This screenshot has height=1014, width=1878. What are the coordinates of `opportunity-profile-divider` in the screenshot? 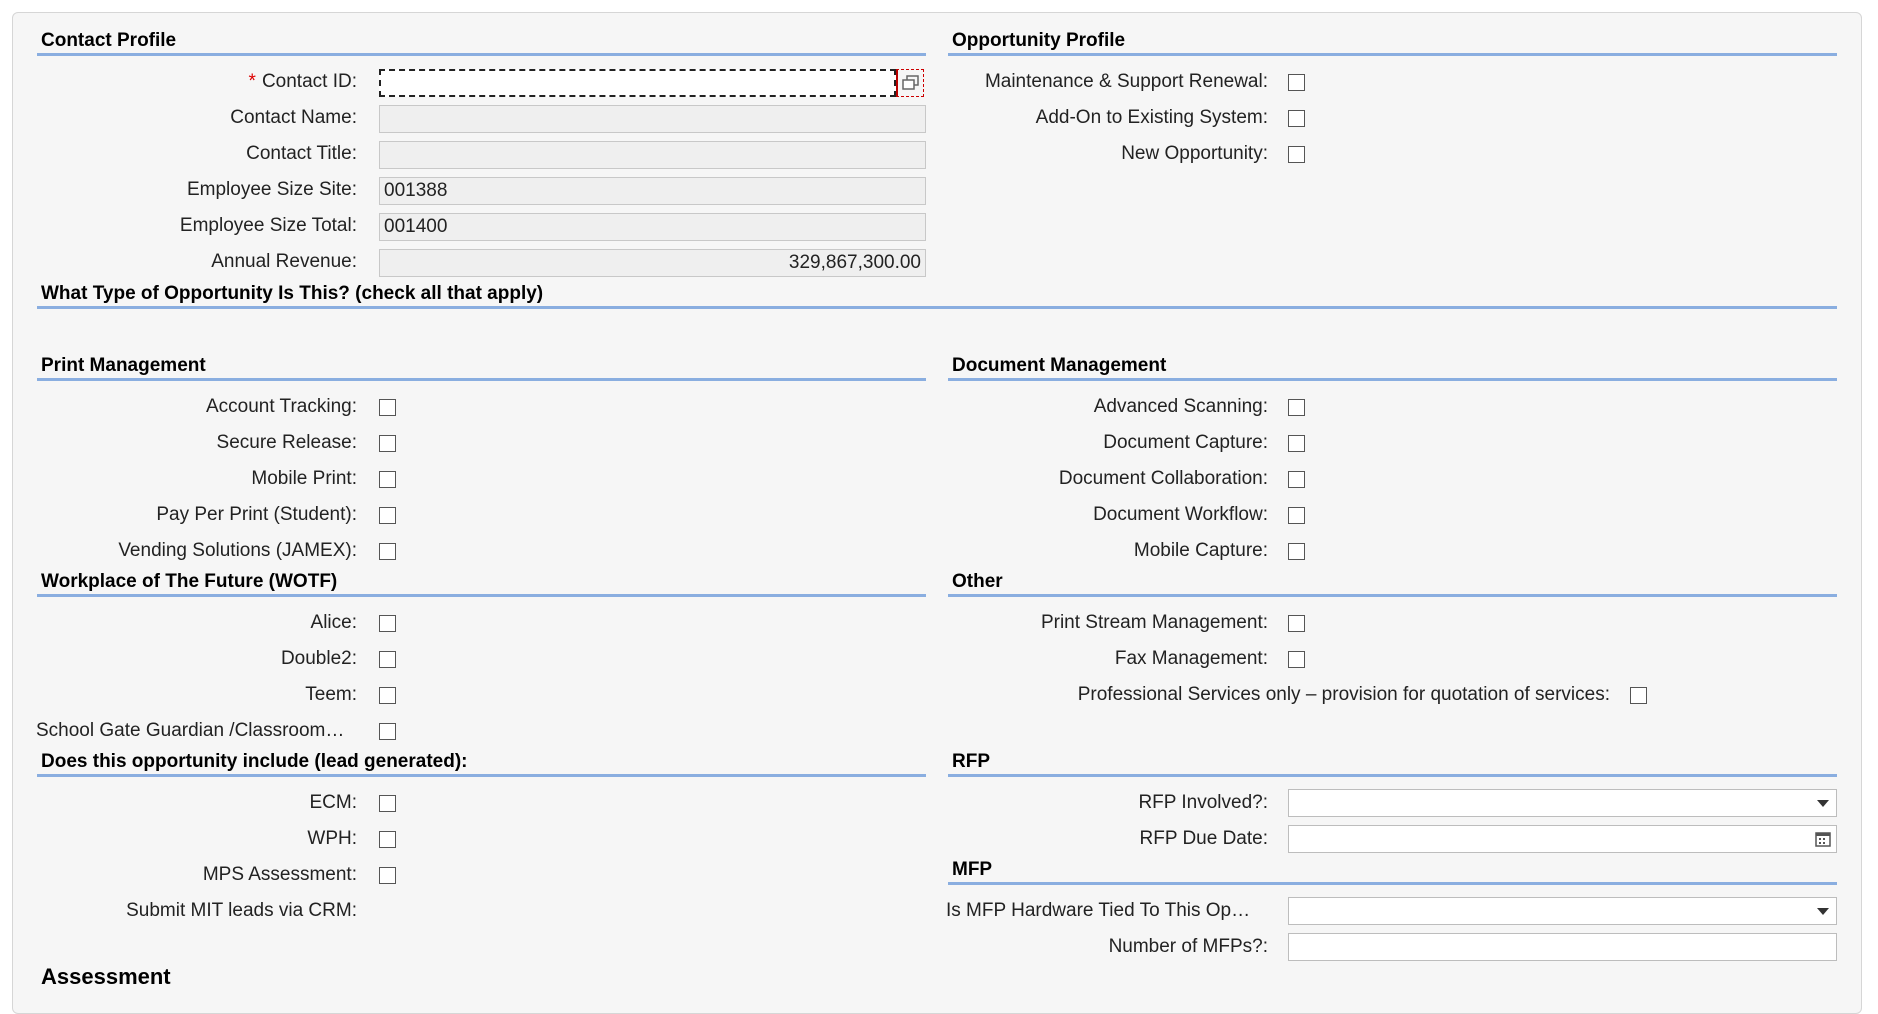 It's located at (1392, 54).